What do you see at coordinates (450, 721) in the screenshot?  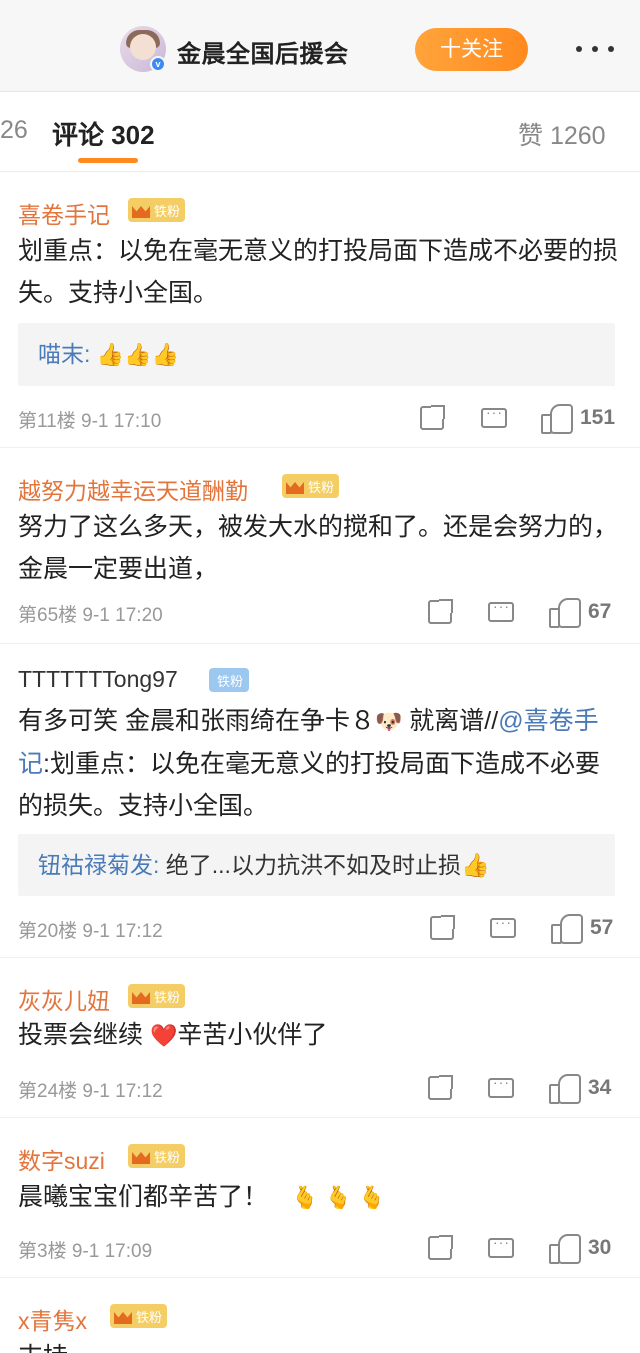 I see `comment-text-part: 就离谱//` at bounding box center [450, 721].